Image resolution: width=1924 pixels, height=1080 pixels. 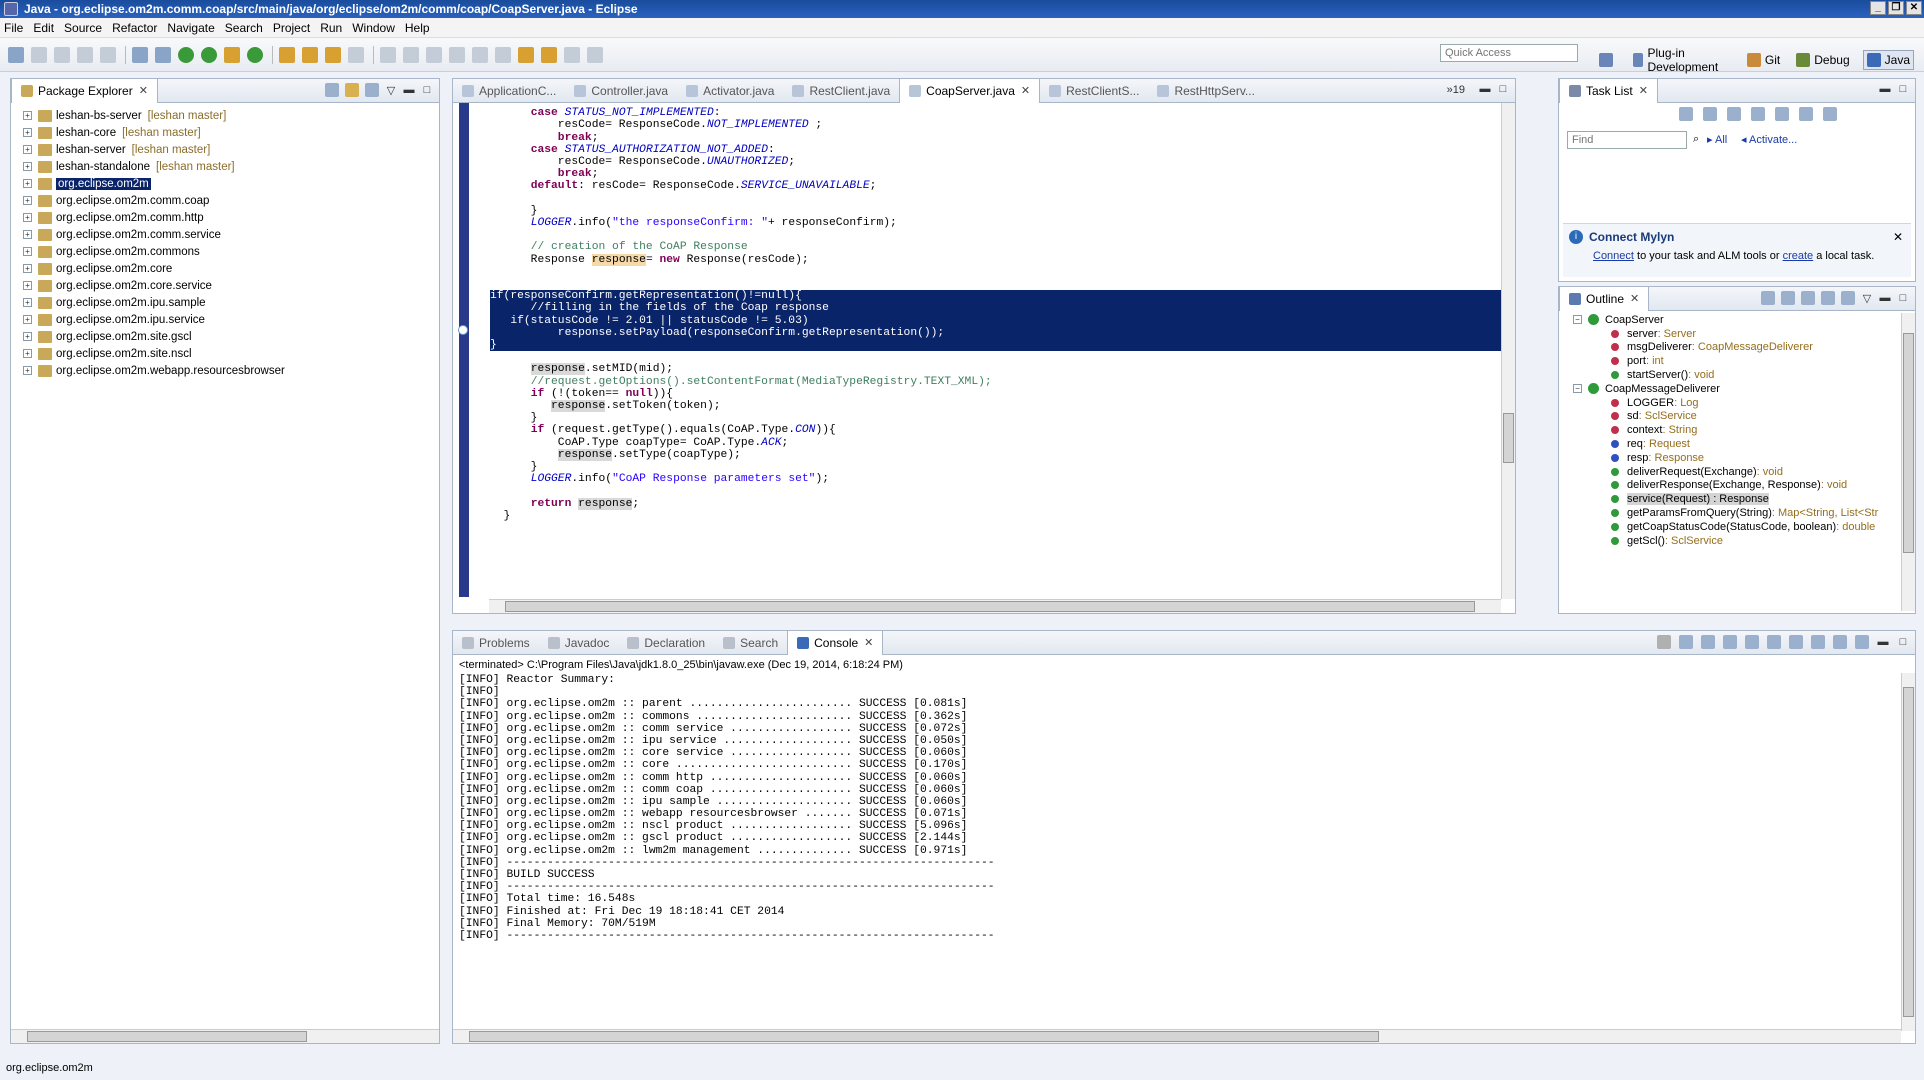 I want to click on console-vertical-scrollbar, so click(x=1908, y=852).